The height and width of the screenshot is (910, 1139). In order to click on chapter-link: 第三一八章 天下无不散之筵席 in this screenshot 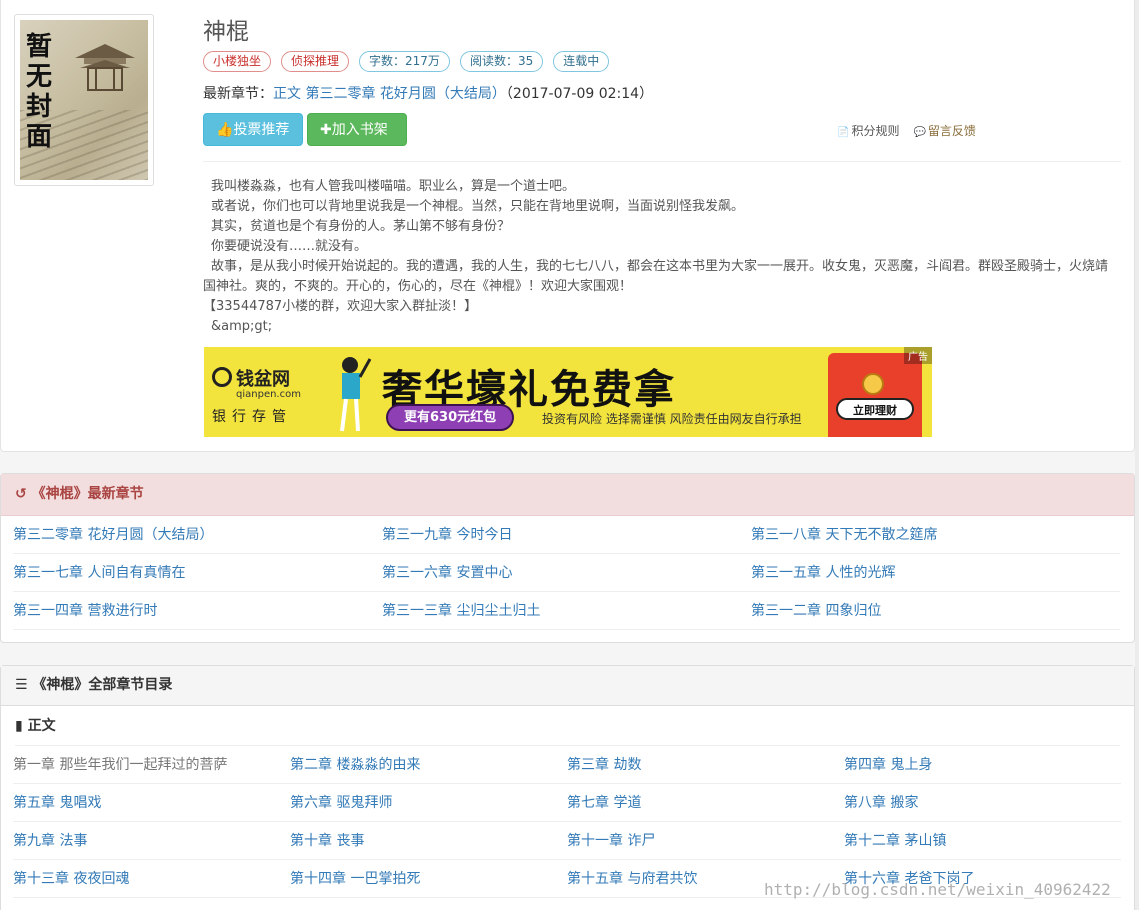, I will do `click(935, 535)`.